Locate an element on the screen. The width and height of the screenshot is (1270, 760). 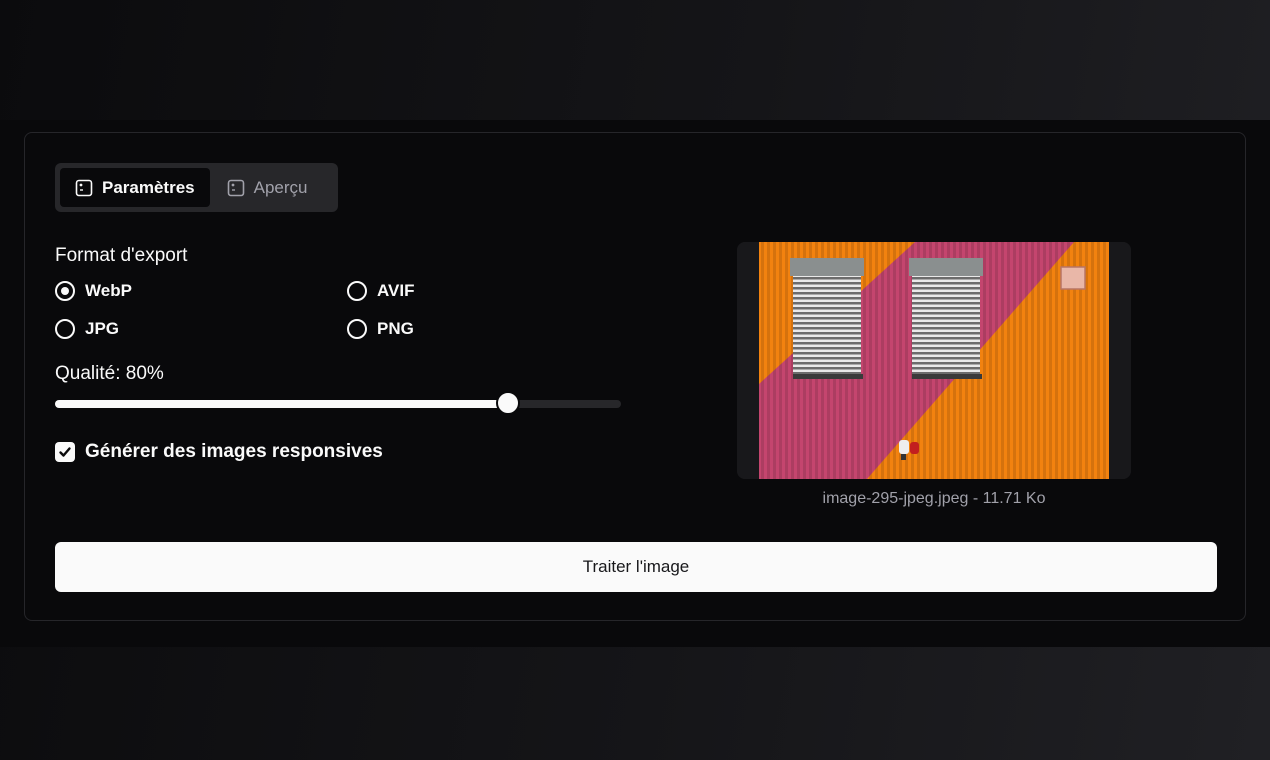
slider-fill is located at coordinates (281, 404).